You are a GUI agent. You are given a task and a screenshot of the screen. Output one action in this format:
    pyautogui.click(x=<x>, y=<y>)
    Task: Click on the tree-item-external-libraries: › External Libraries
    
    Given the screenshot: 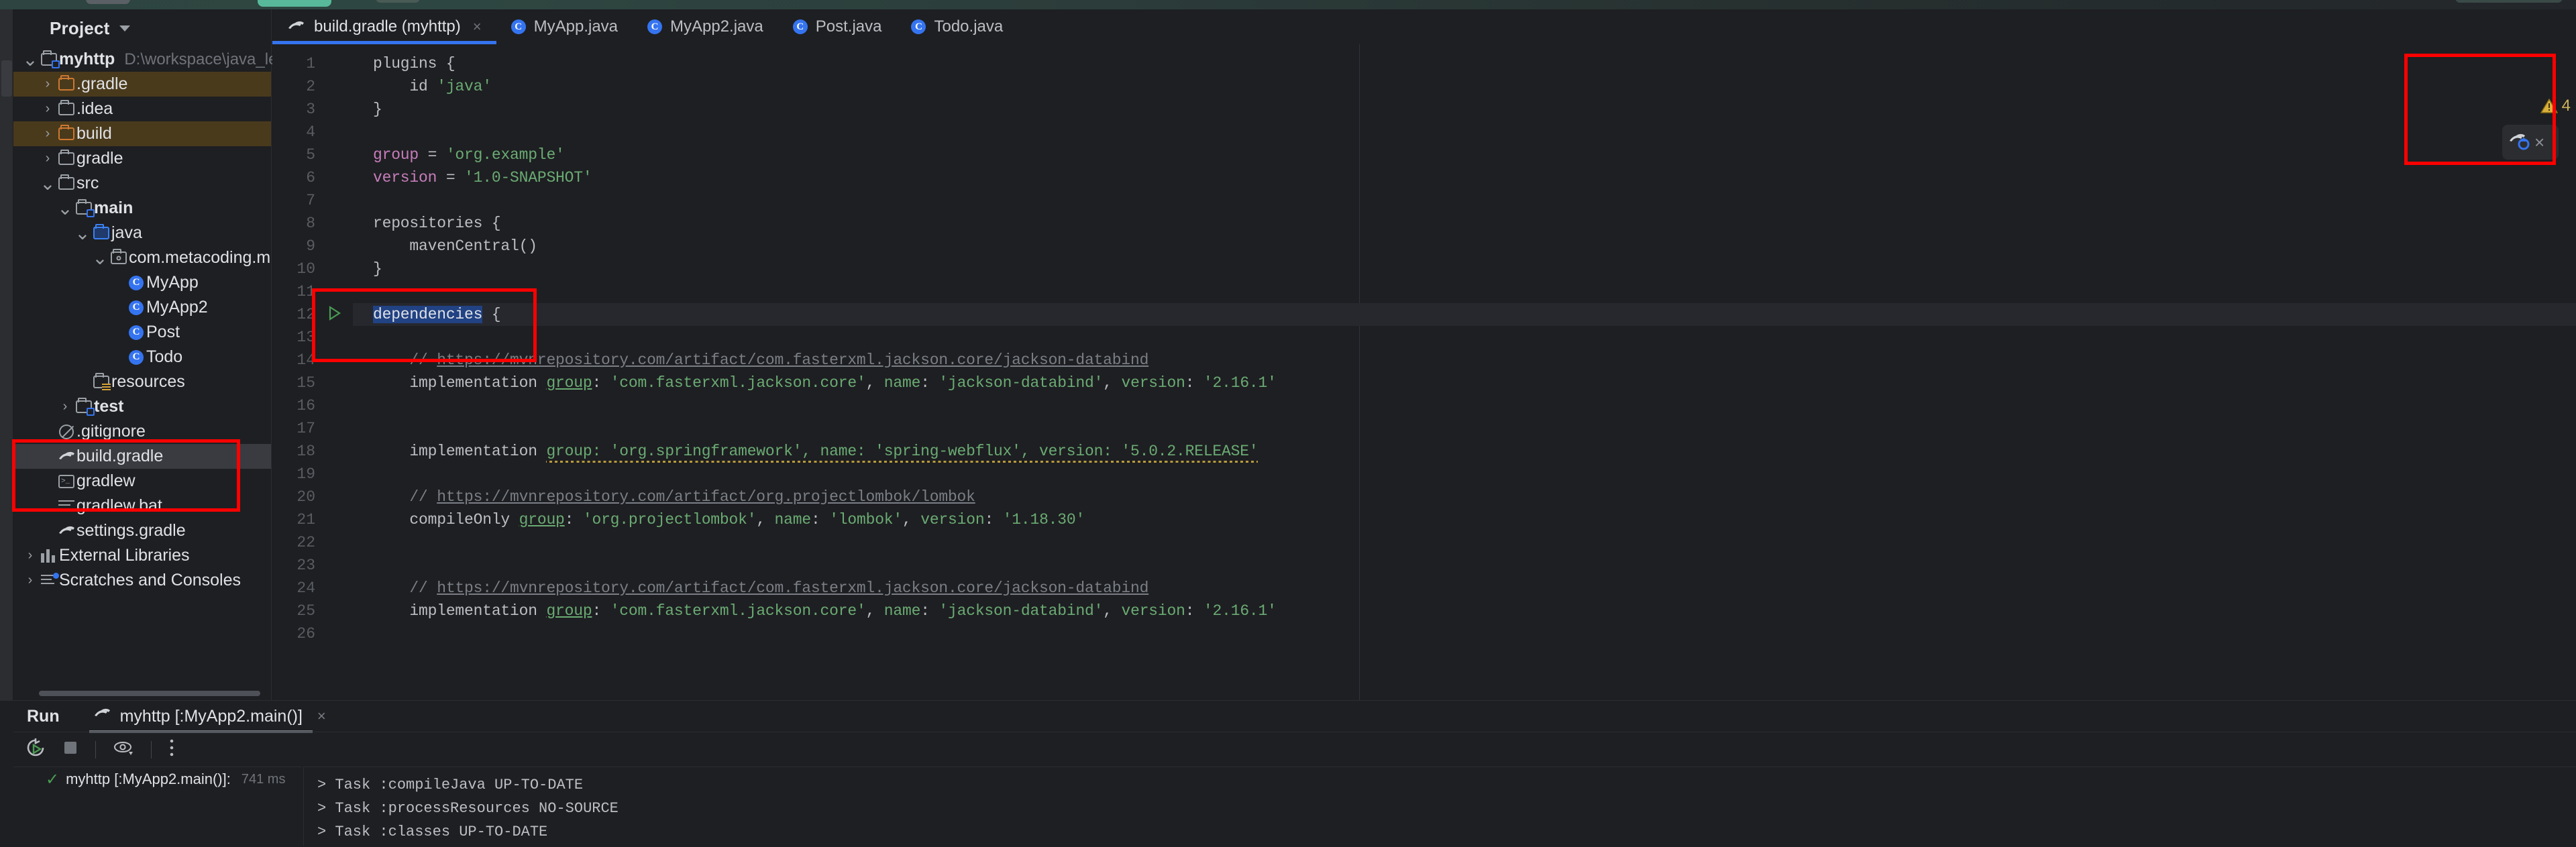 What is the action you would take?
    pyautogui.click(x=142, y=555)
    